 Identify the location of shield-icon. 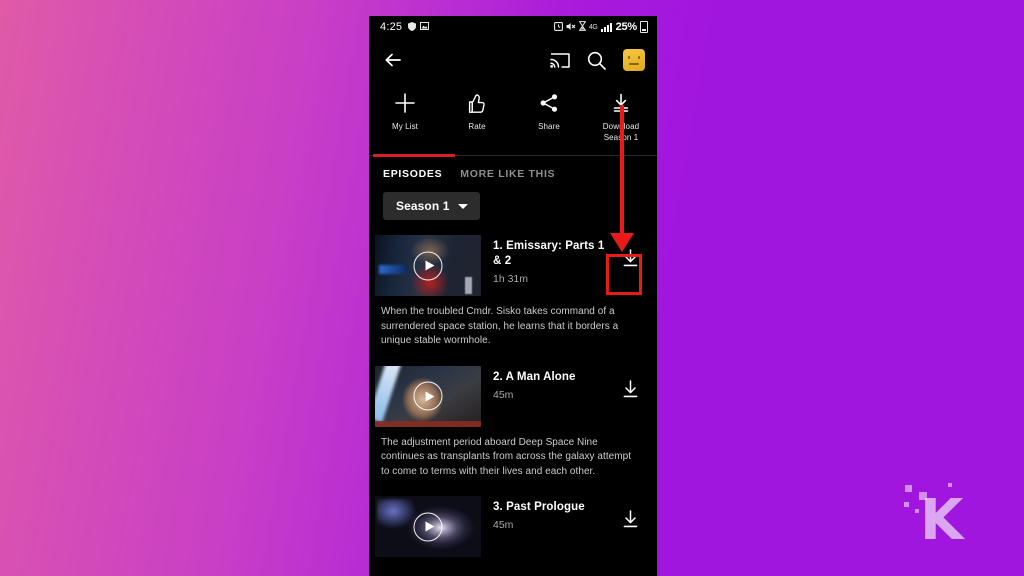
(412, 27).